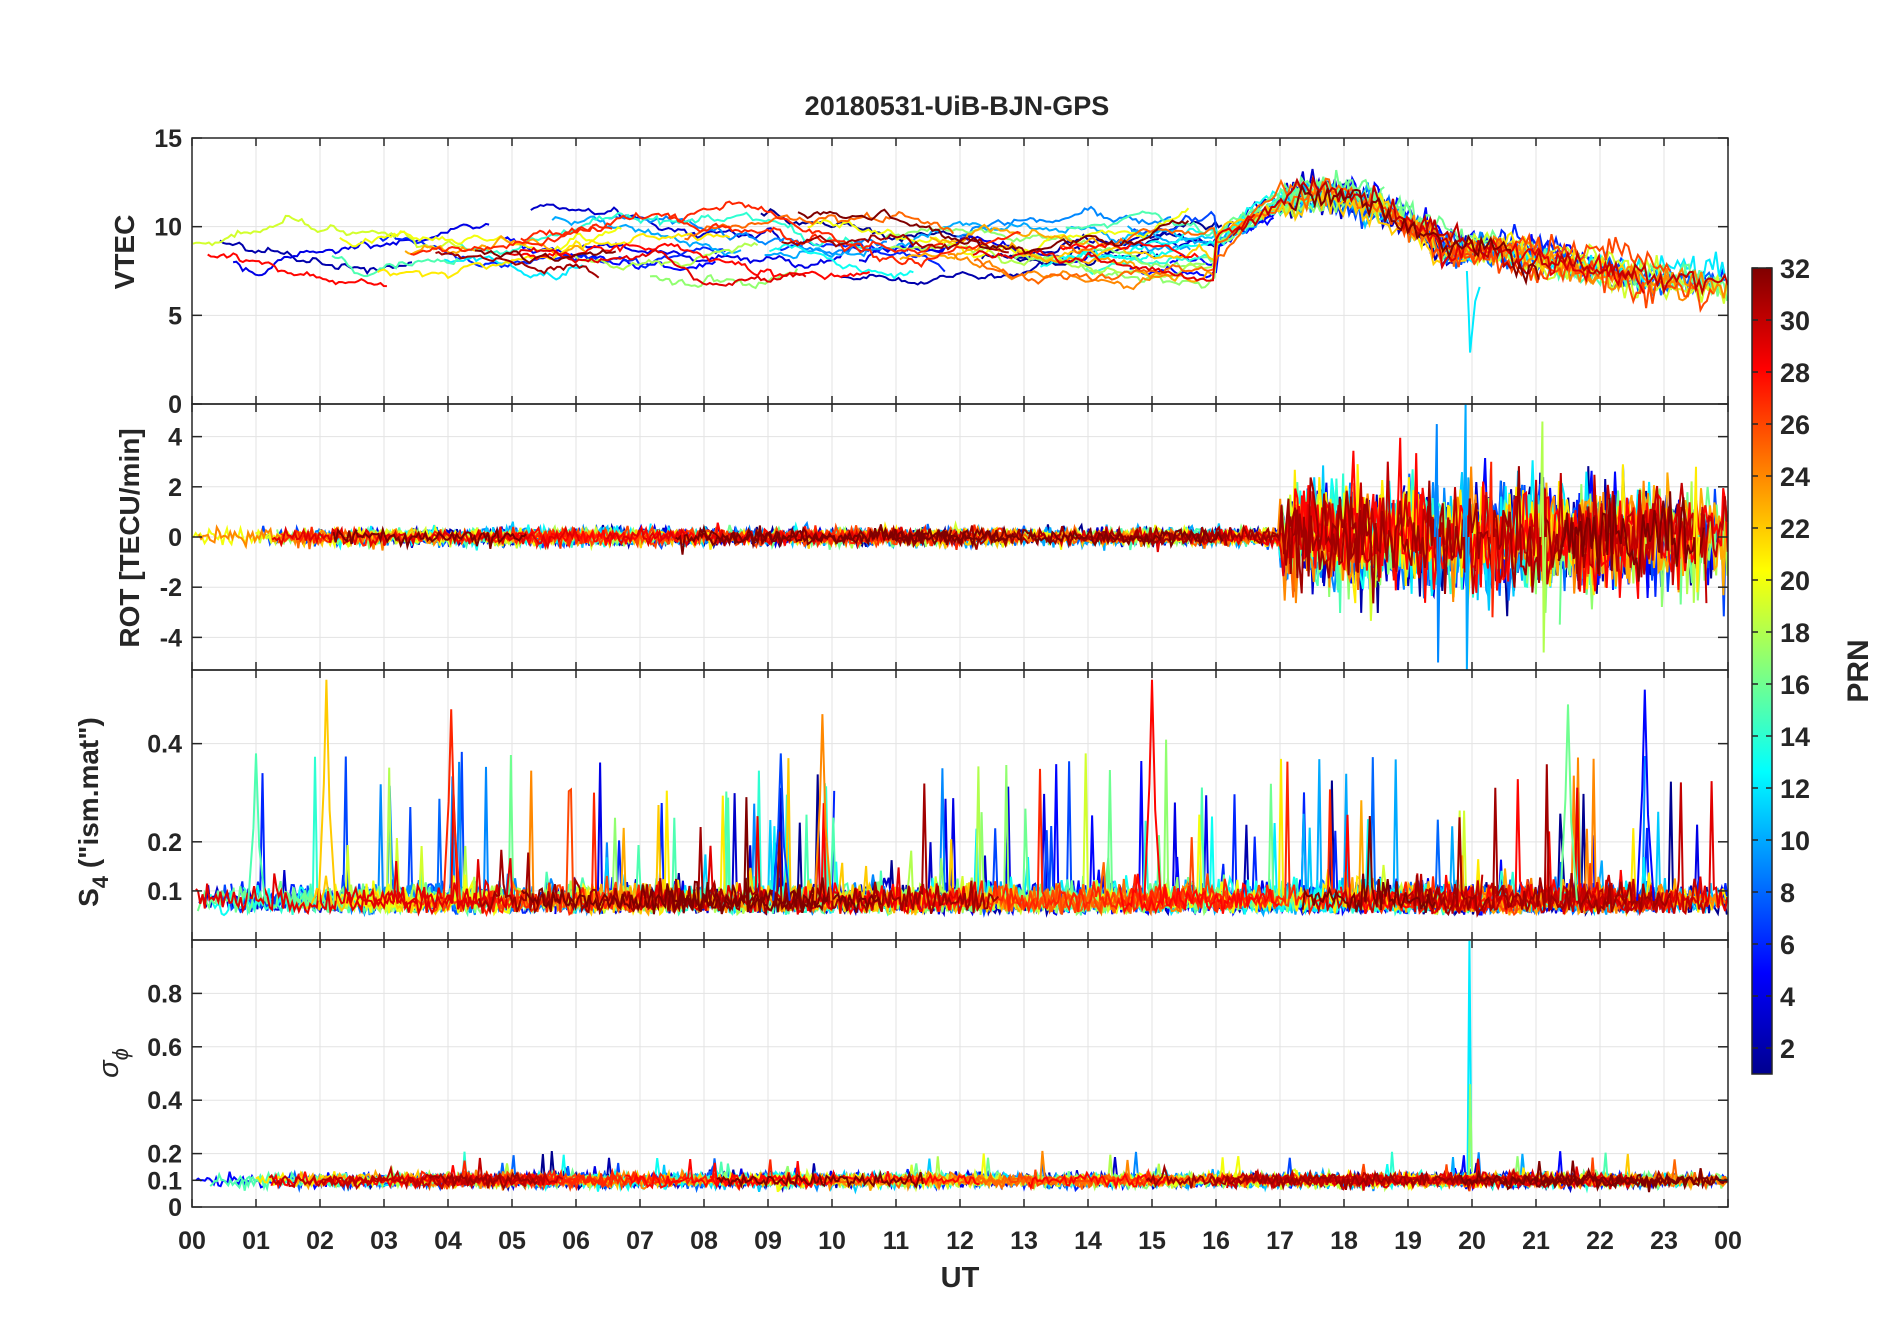 This screenshot has height=1330, width=1902. I want to click on s4-ytick-label: 0.4, so click(164, 745).